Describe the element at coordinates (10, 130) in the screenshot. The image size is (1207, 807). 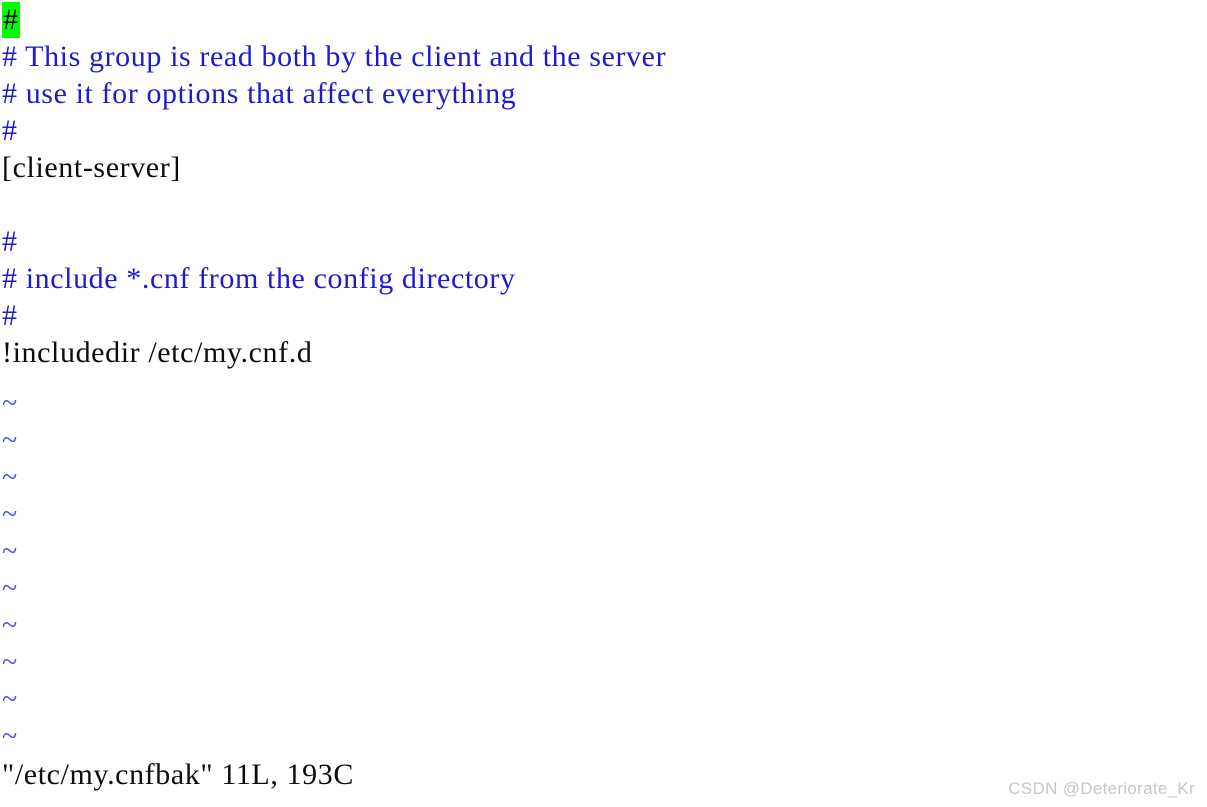
I see `buffer-line-4: #` at that location.